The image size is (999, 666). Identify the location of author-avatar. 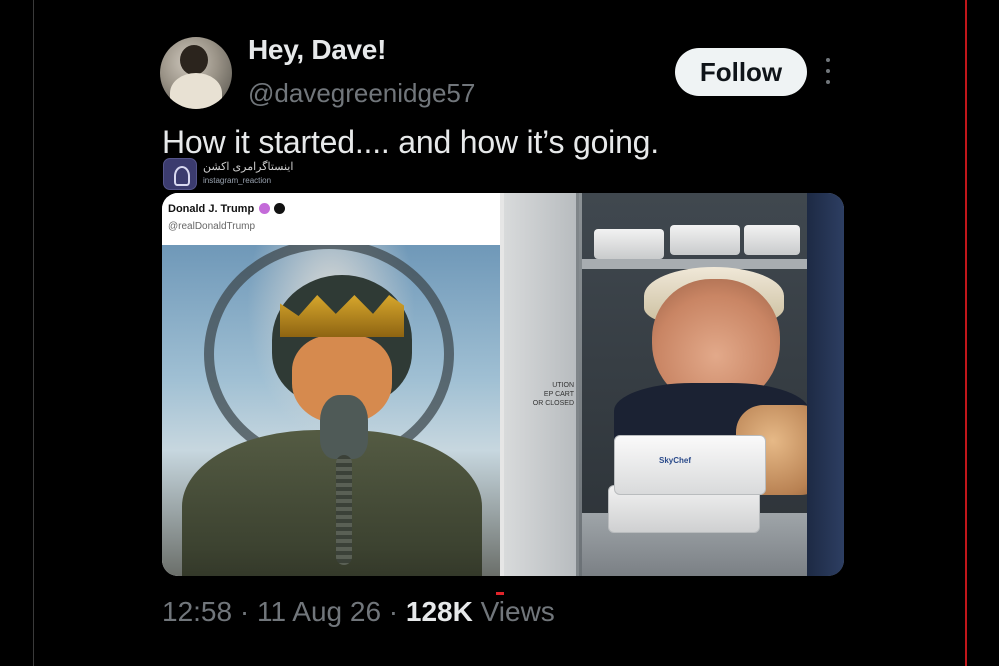
(196, 73).